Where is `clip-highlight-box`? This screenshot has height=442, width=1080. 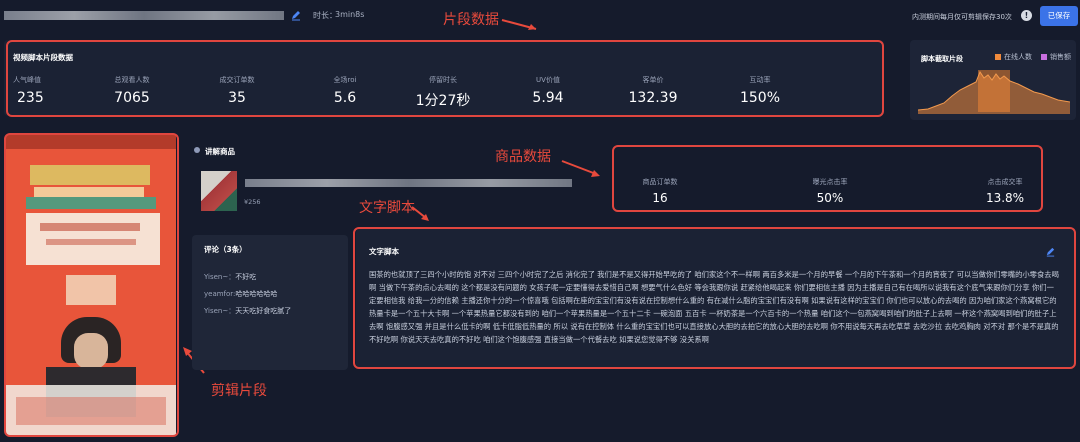 clip-highlight-box is located at coordinates (91, 285).